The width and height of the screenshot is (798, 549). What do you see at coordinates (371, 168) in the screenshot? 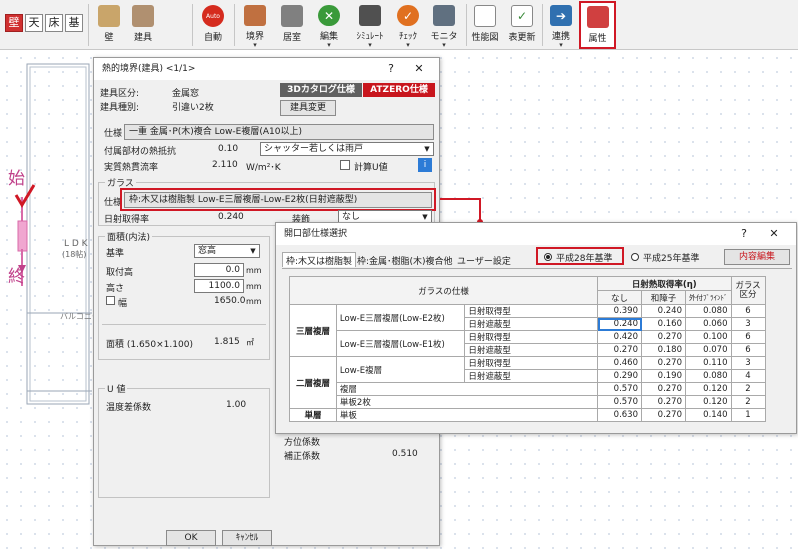
I see `calc-u-label: 計算U値` at bounding box center [371, 168].